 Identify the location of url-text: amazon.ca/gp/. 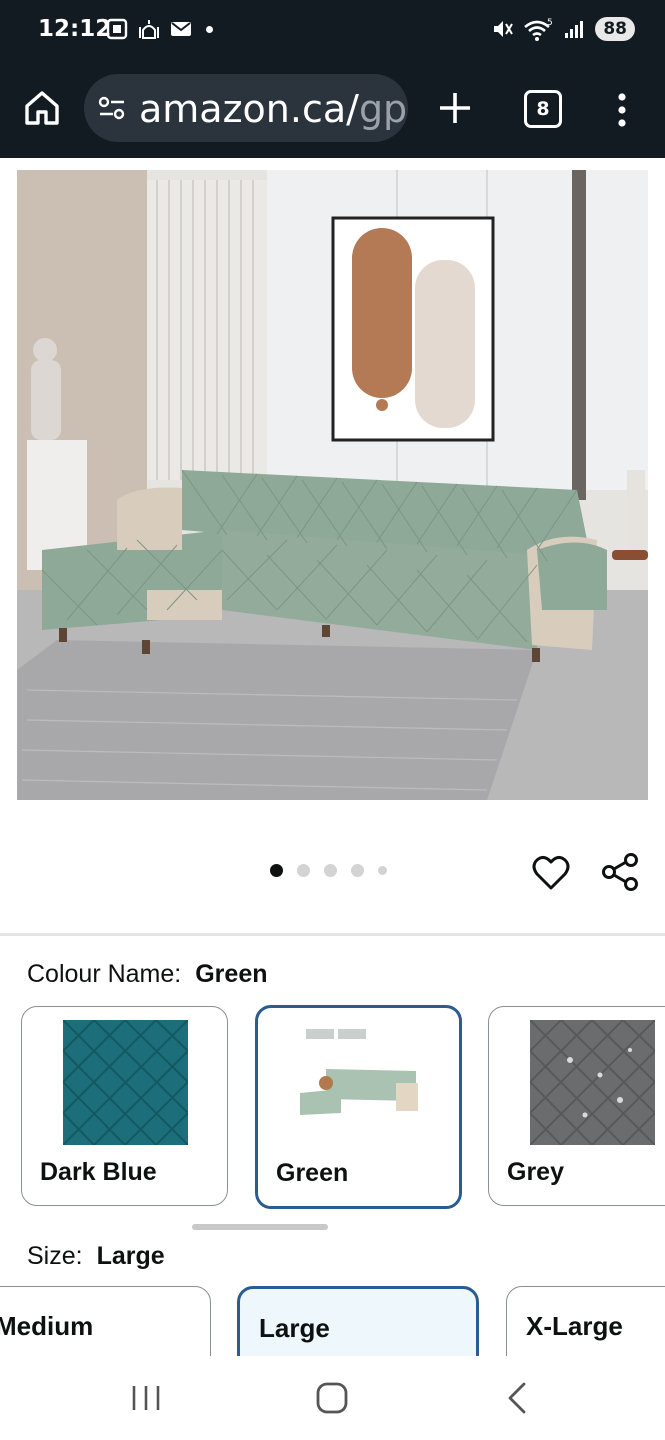
(273, 109).